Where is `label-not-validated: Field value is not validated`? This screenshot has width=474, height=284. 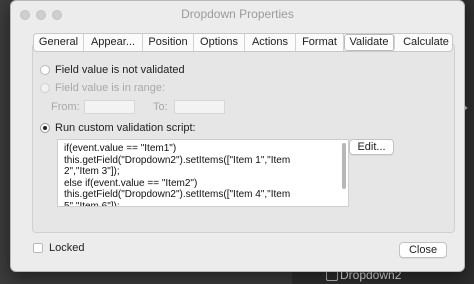
label-not-validated: Field value is not validated is located at coordinates (120, 70).